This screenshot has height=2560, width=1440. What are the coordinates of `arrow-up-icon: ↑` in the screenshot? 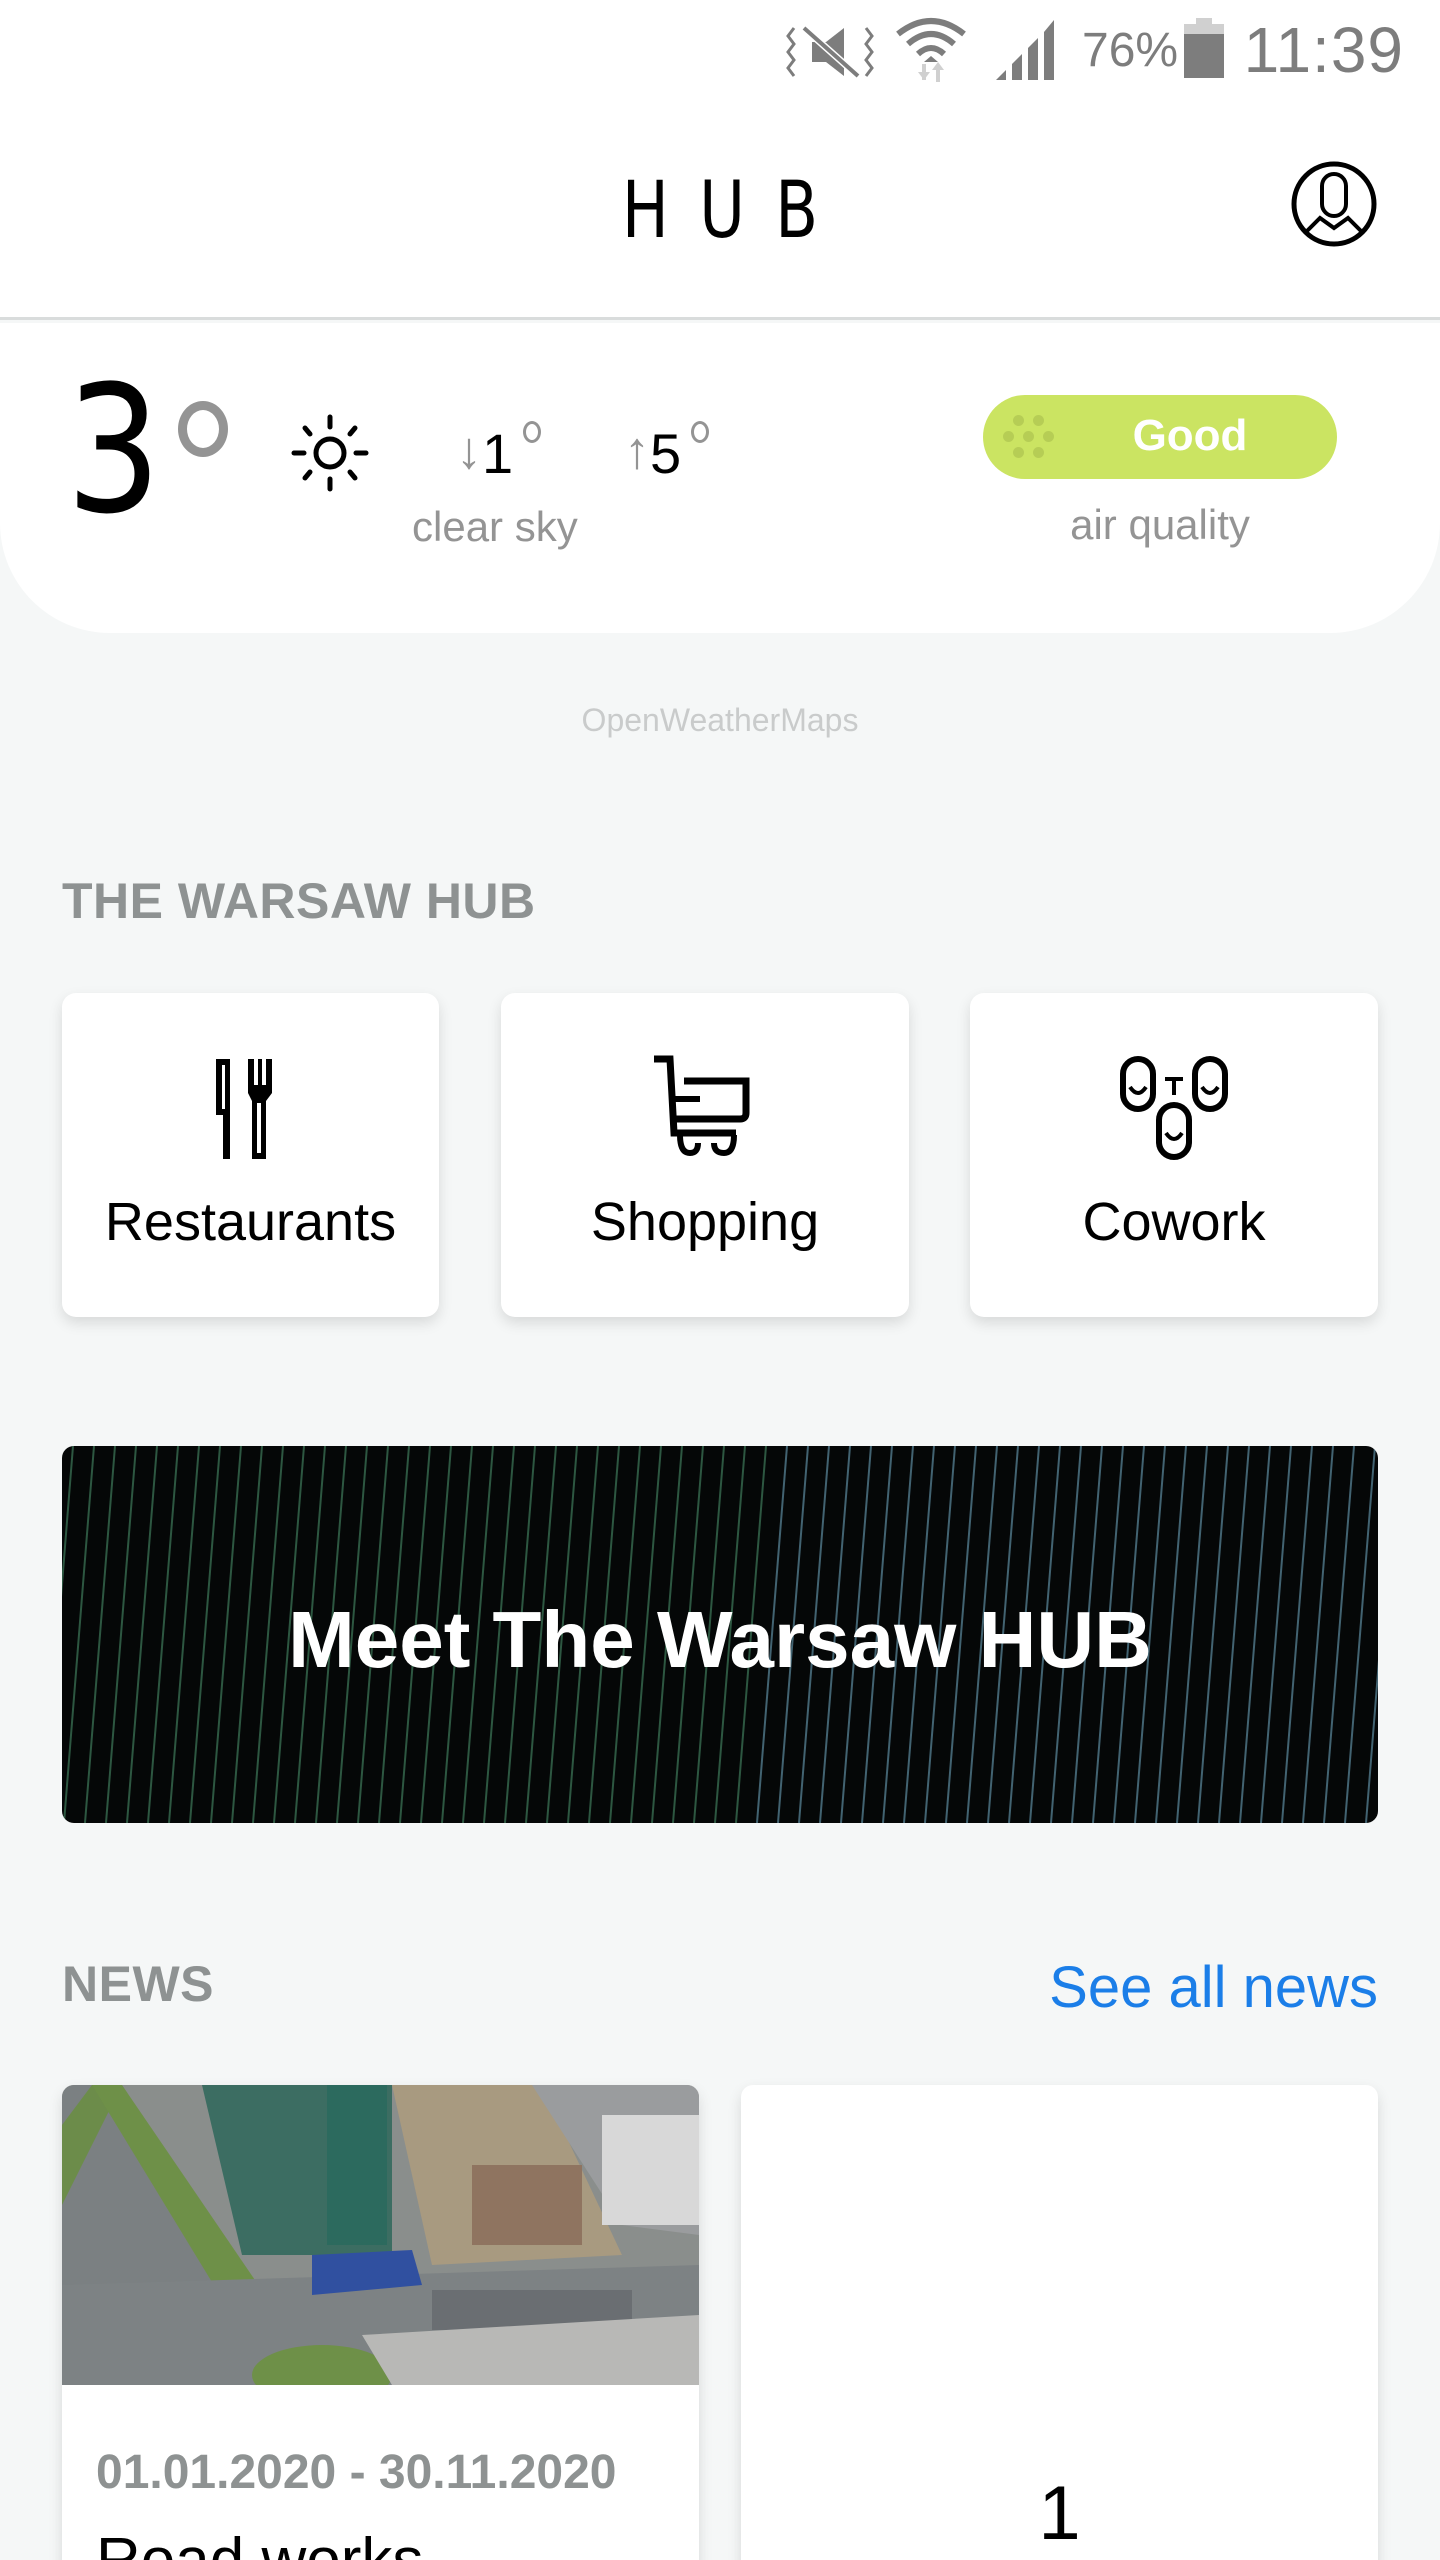 It's located at (637, 451).